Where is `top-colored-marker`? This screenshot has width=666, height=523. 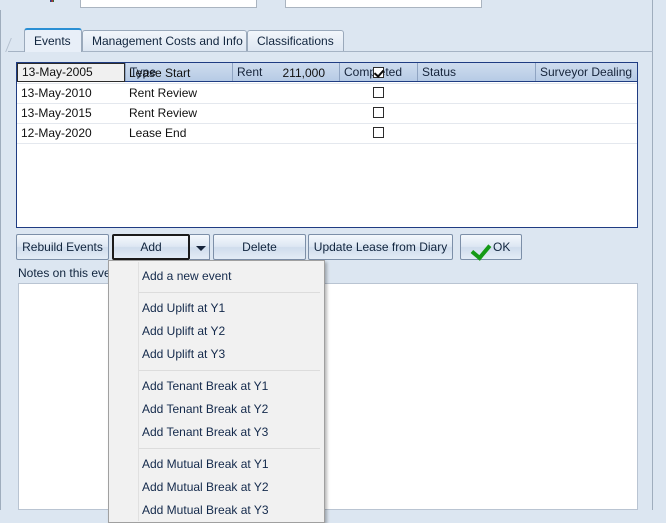 top-colored-marker is located at coordinates (52, 1).